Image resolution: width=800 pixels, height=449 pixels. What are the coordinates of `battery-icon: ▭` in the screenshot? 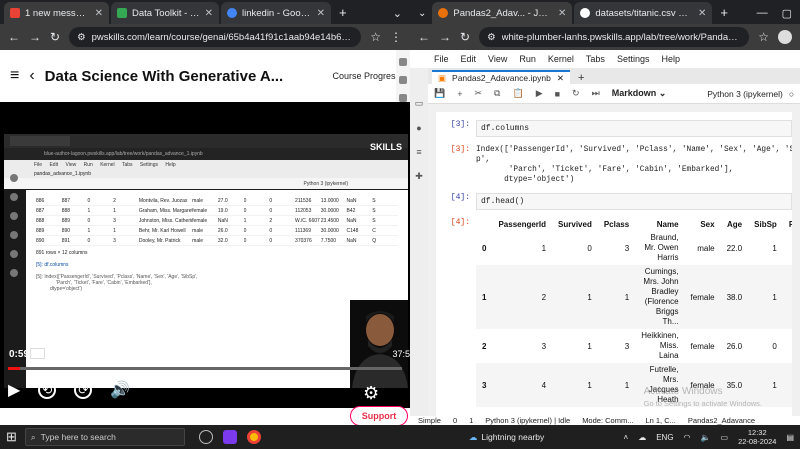 It's located at (725, 437).